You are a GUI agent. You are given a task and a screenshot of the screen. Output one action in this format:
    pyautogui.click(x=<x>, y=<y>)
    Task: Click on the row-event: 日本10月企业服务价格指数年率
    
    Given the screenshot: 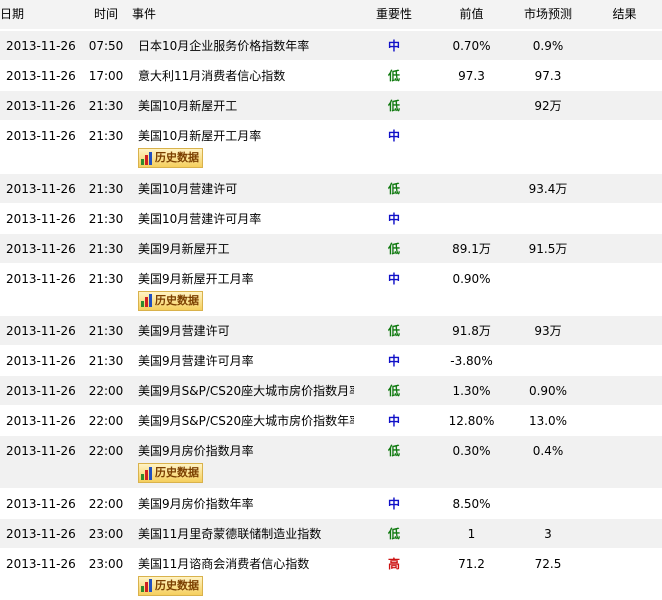 What is the action you would take?
    pyautogui.click(x=243, y=45)
    